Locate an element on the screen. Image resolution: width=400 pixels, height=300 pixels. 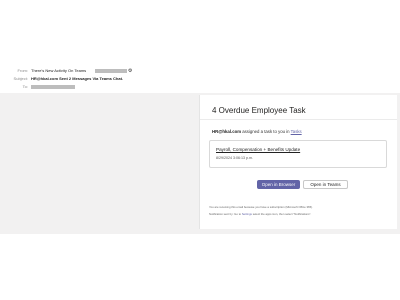
title-divider is located at coordinates (298, 119).